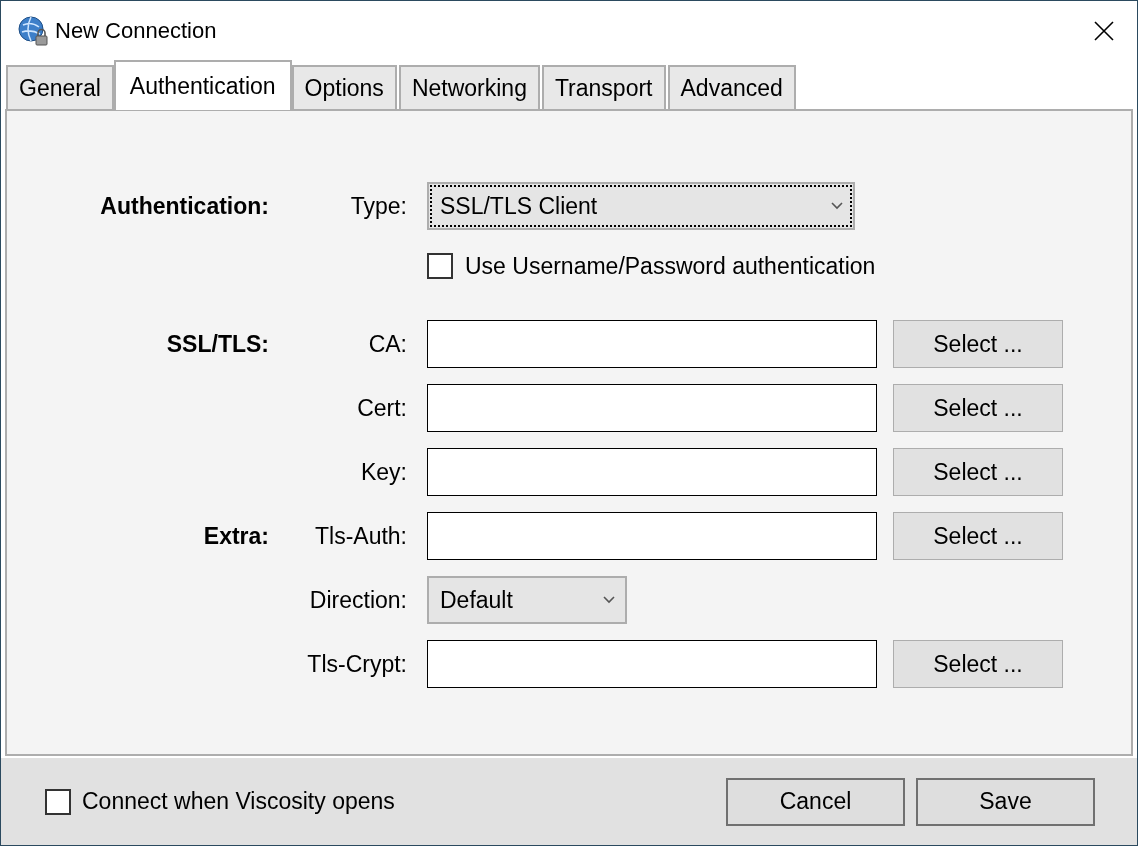  Describe the element at coordinates (136, 30) in the screenshot. I see `window-title: New Connection` at that location.